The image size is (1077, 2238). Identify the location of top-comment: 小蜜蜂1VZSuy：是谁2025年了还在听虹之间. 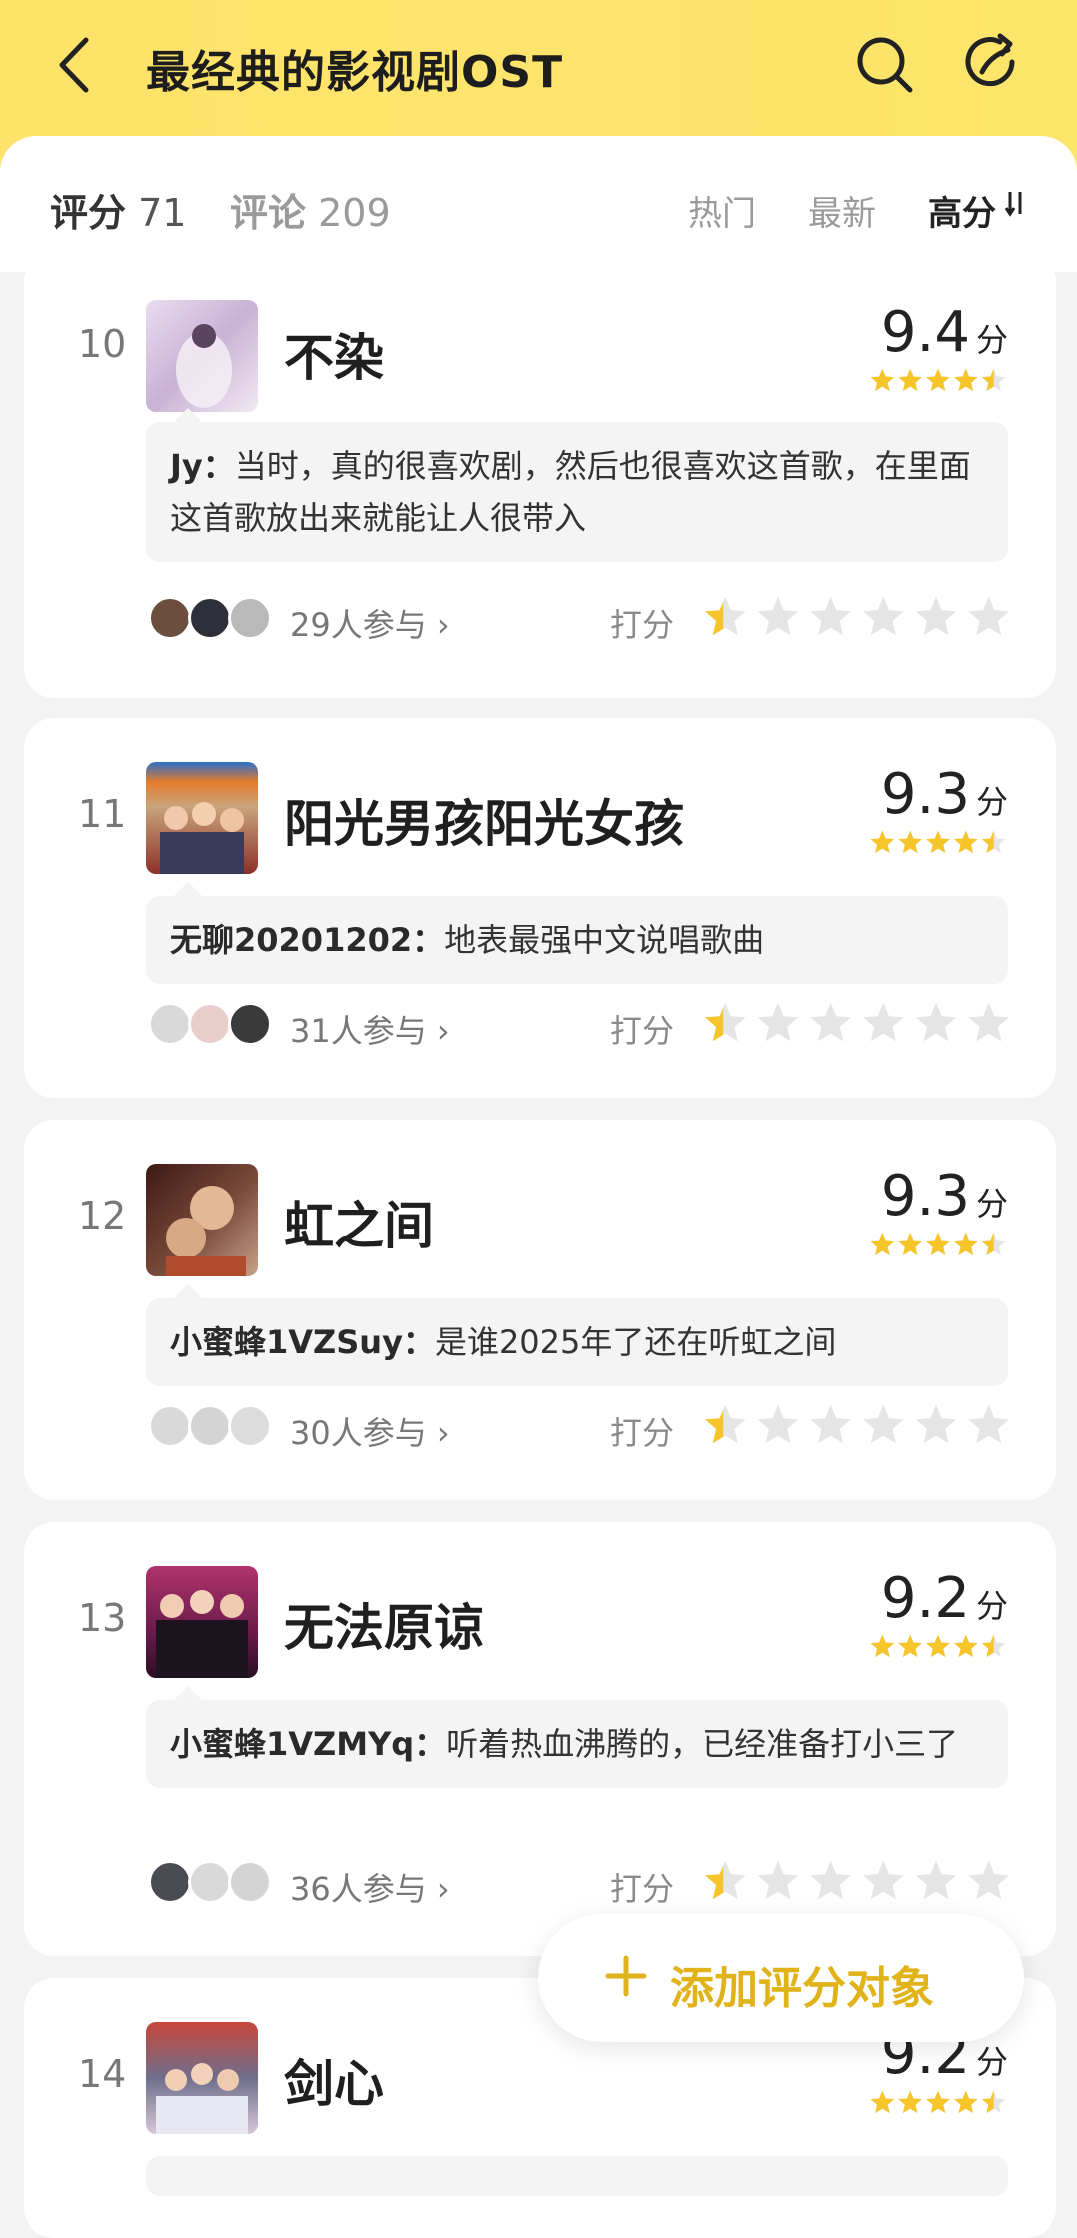
(577, 1335).